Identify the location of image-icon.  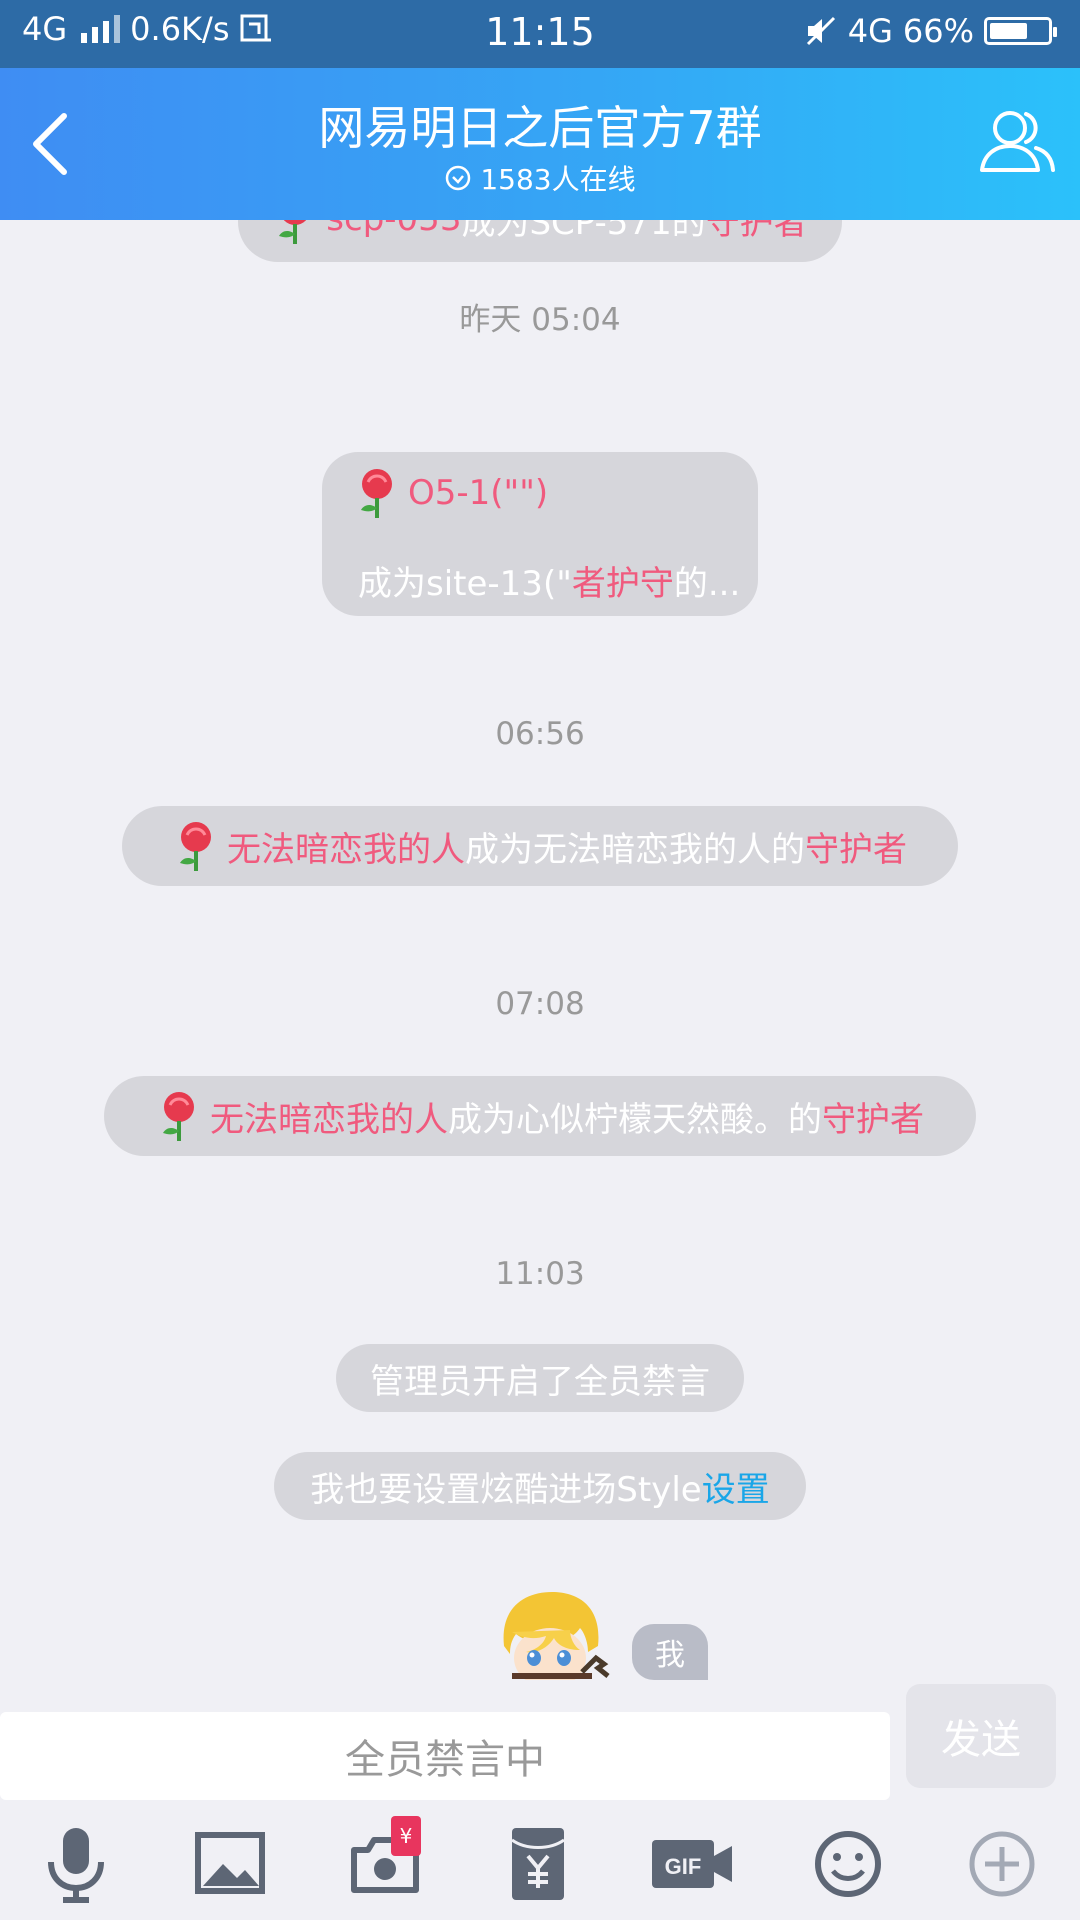
(230, 1863).